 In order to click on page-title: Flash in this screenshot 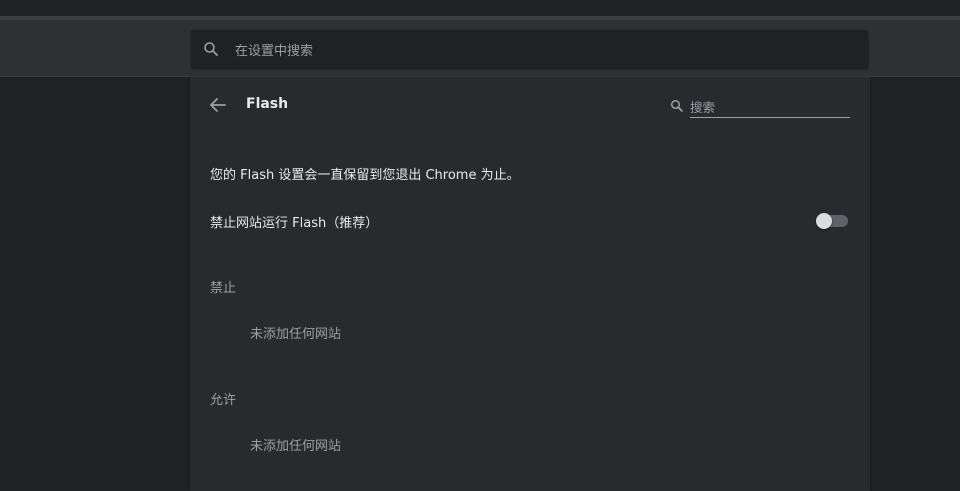, I will do `click(267, 104)`.